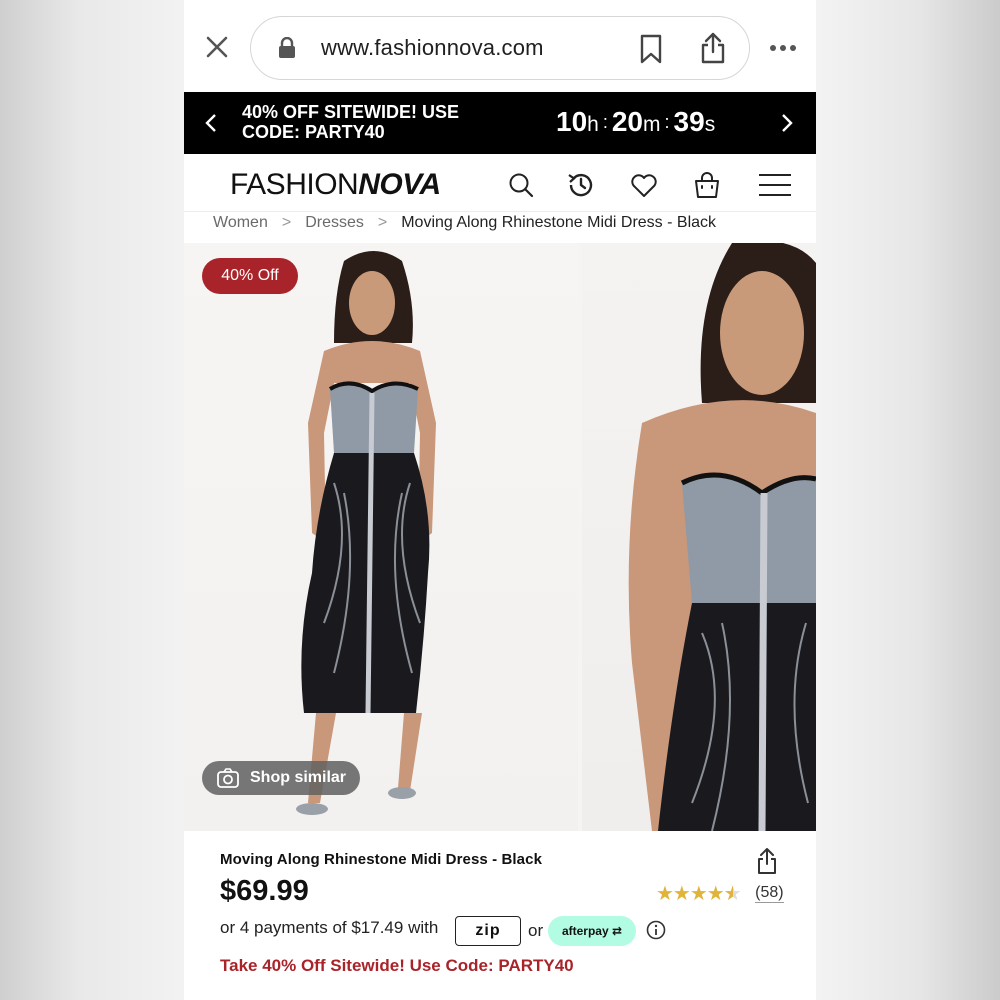 Image resolution: width=1000 pixels, height=1000 pixels. I want to click on heart-icon, so click(644, 185).